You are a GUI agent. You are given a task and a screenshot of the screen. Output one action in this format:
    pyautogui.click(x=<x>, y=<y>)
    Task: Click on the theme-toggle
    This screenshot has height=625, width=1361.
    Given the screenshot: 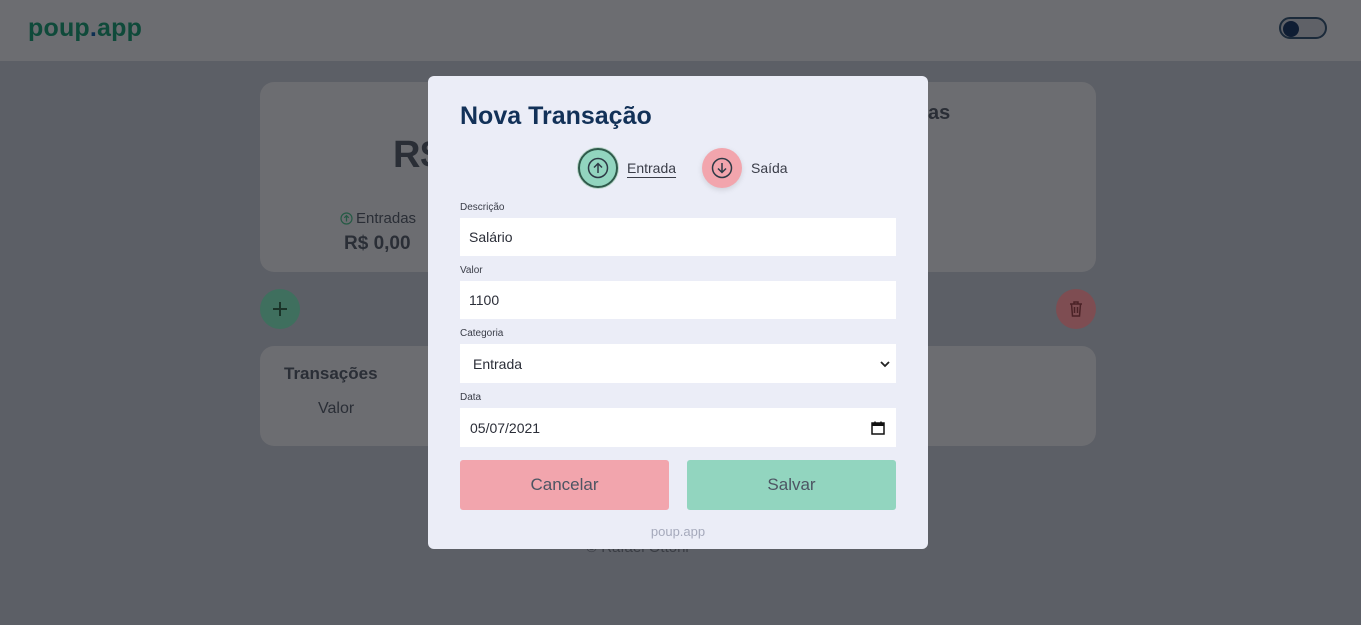 What is the action you would take?
    pyautogui.click(x=1303, y=28)
    